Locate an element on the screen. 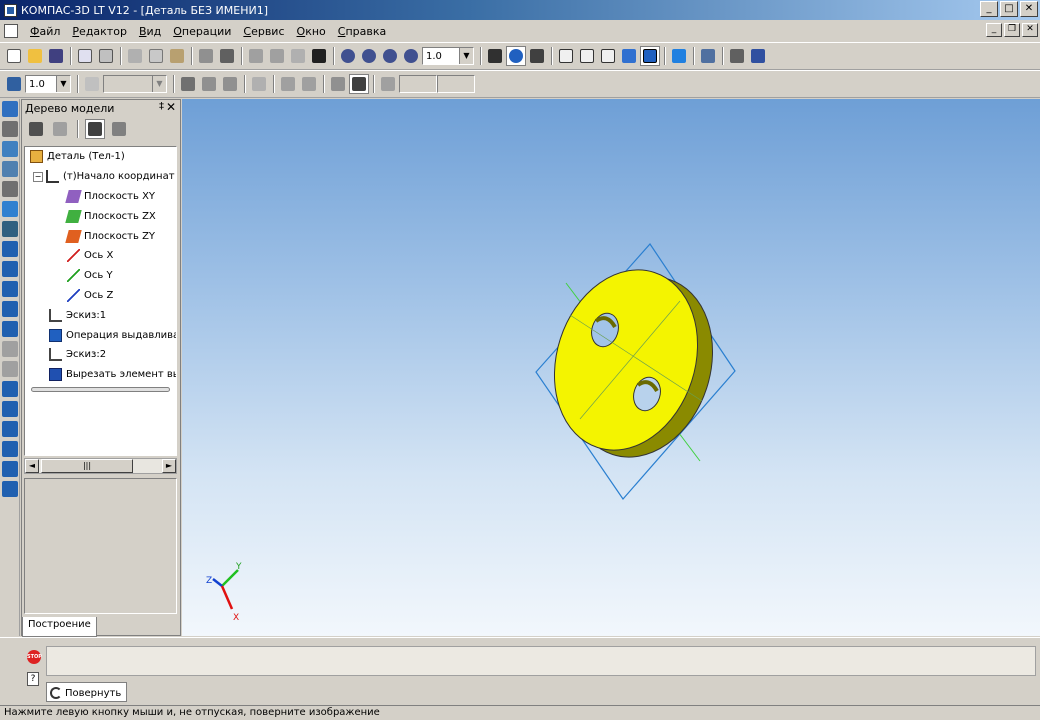  function-button is located at coordinates (298, 56).